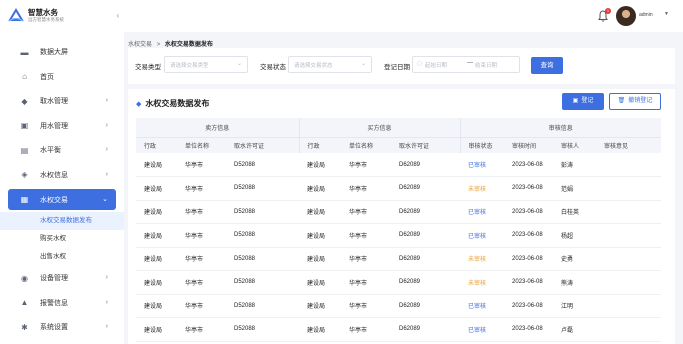 The width and height of the screenshot is (683, 344). I want to click on column-header: 审核状态, so click(482, 144).